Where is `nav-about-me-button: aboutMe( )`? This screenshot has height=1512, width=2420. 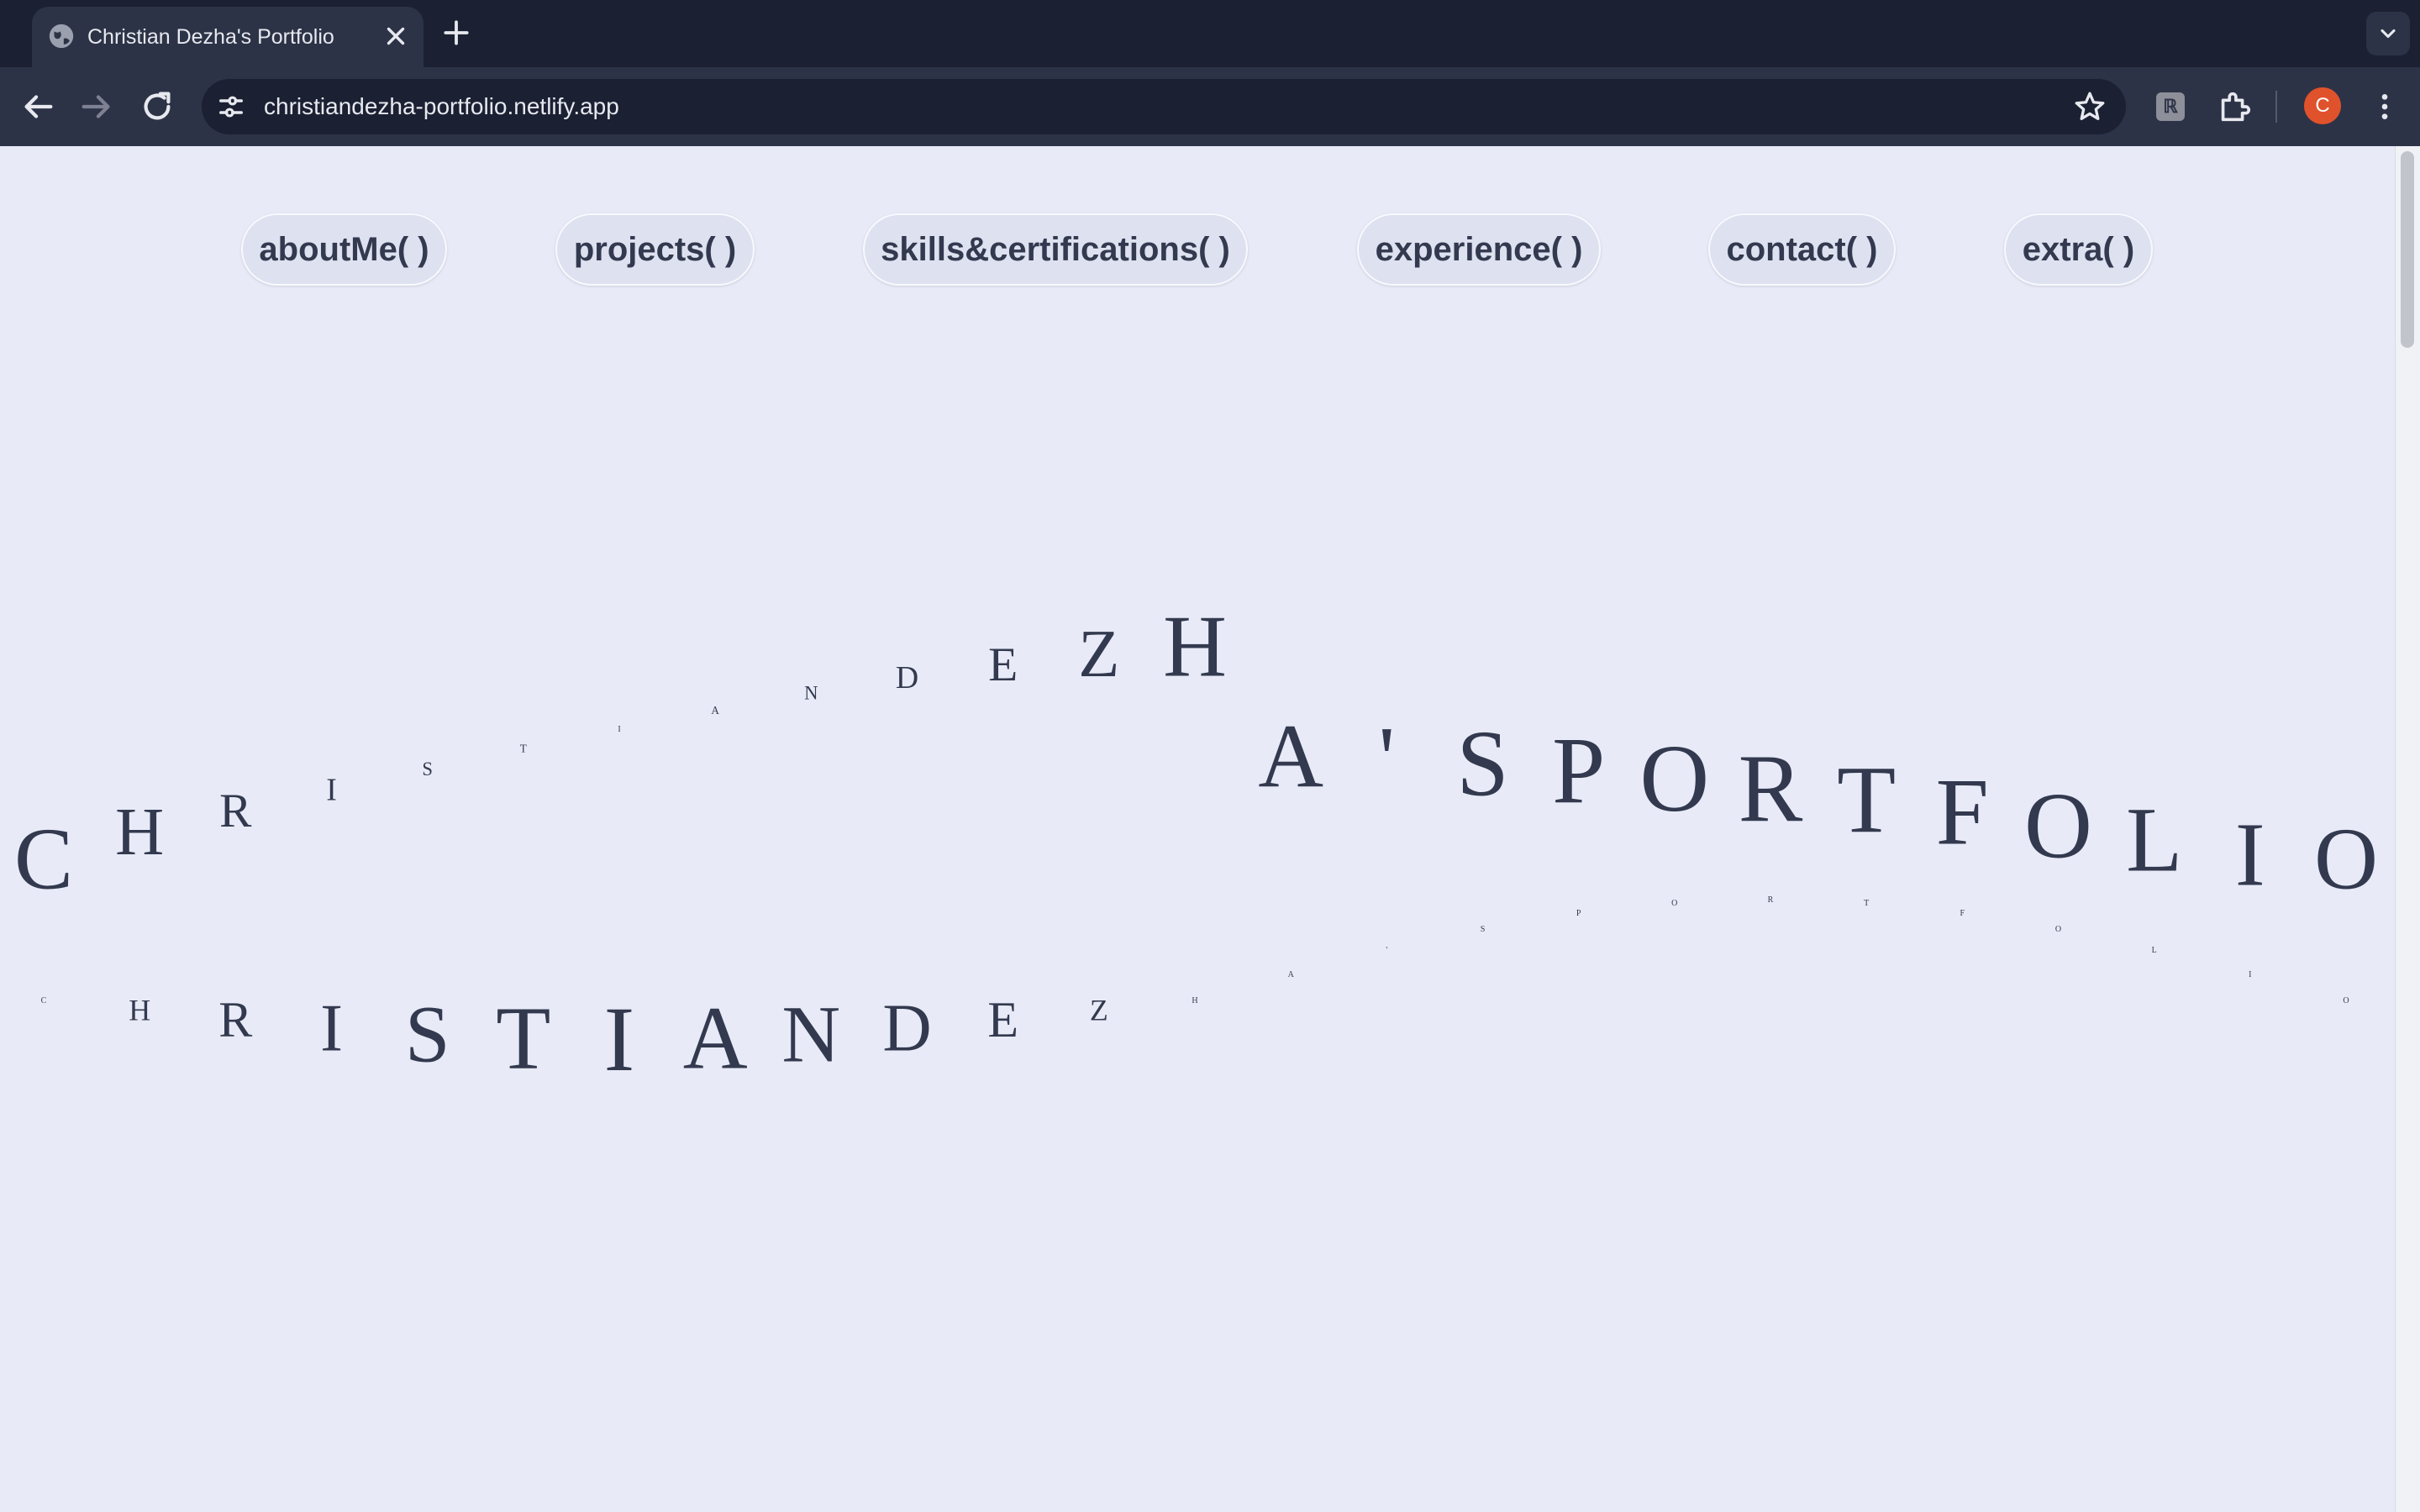
nav-about-me-button: aboutMe( ) is located at coordinates (344, 249).